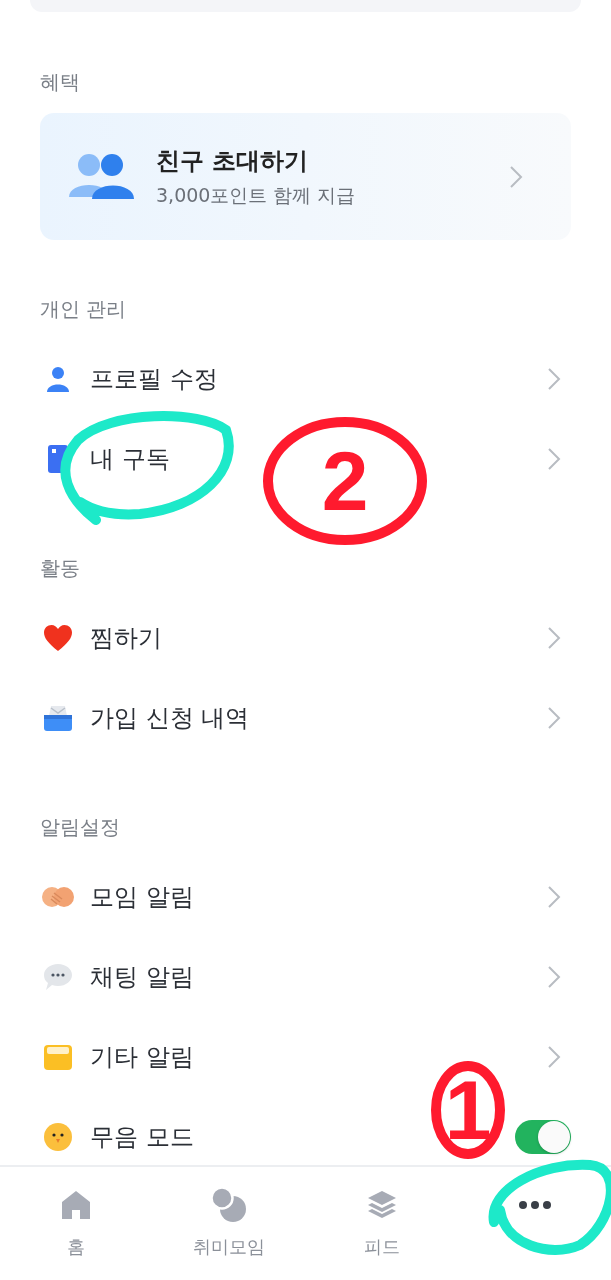  What do you see at coordinates (58, 897) in the screenshot?
I see `handshake-icon` at bounding box center [58, 897].